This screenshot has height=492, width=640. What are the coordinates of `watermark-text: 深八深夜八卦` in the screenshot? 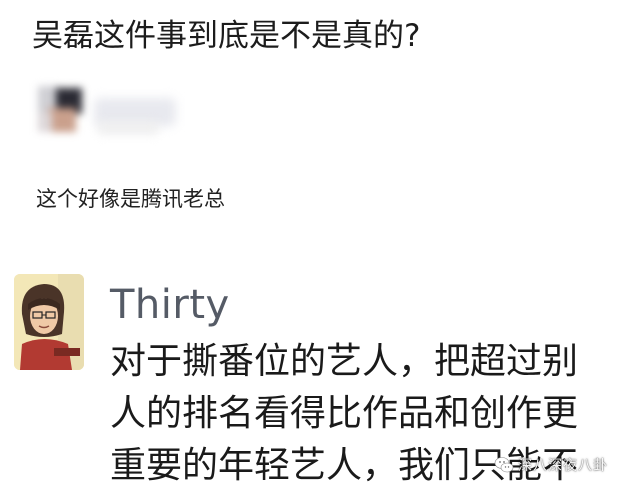 It's located at (563, 466).